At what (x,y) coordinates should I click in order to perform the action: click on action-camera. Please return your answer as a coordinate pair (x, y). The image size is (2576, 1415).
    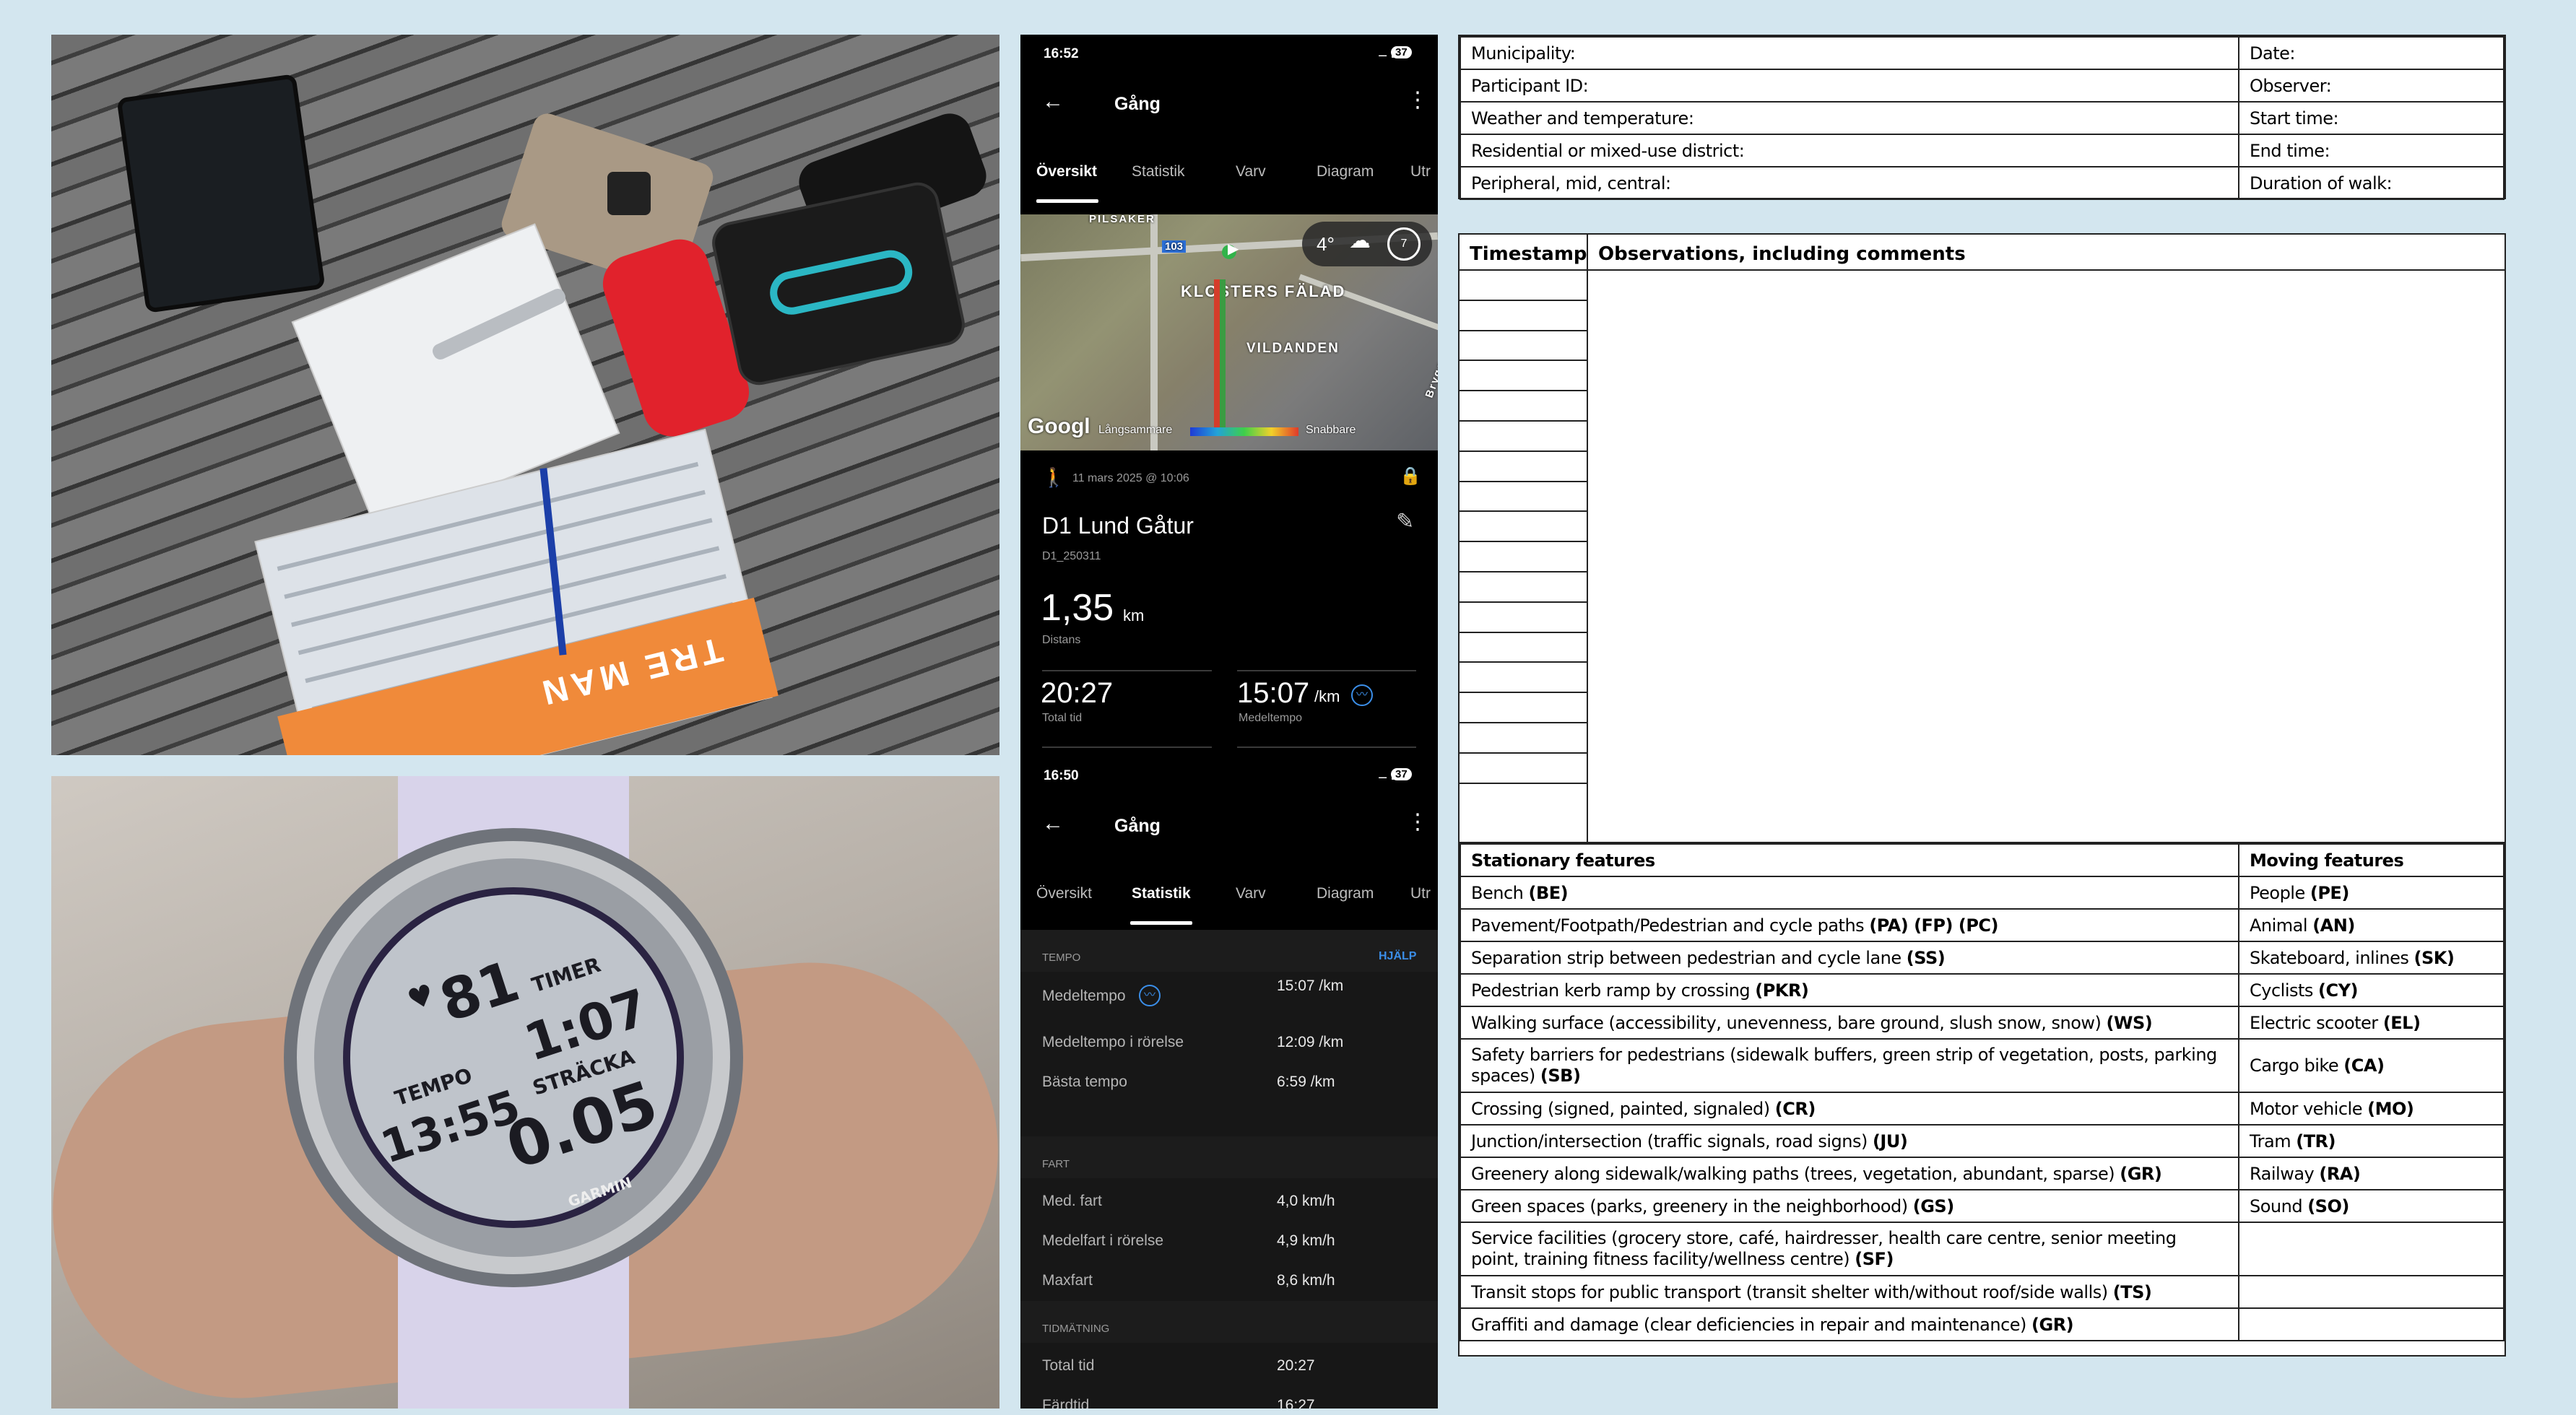
    Looking at the image, I should click on (629, 193).